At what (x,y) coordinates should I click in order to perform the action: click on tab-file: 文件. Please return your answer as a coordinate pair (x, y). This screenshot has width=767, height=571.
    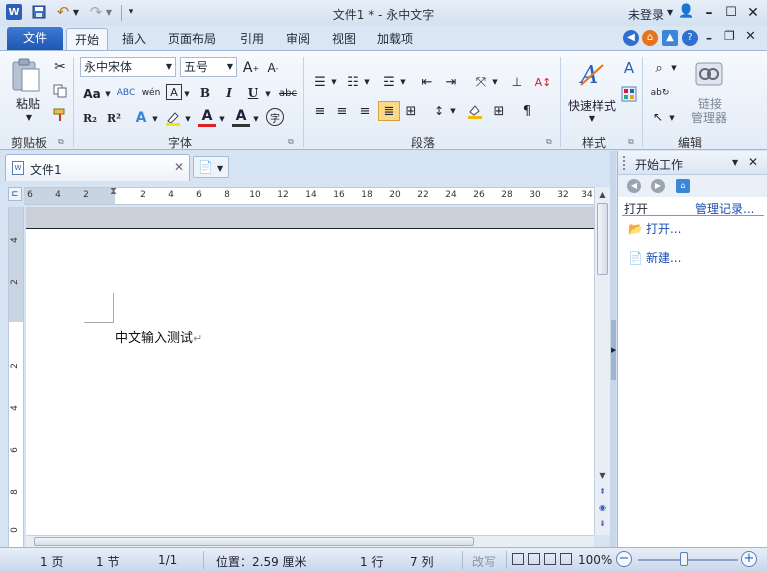
    Looking at the image, I should click on (35, 38).